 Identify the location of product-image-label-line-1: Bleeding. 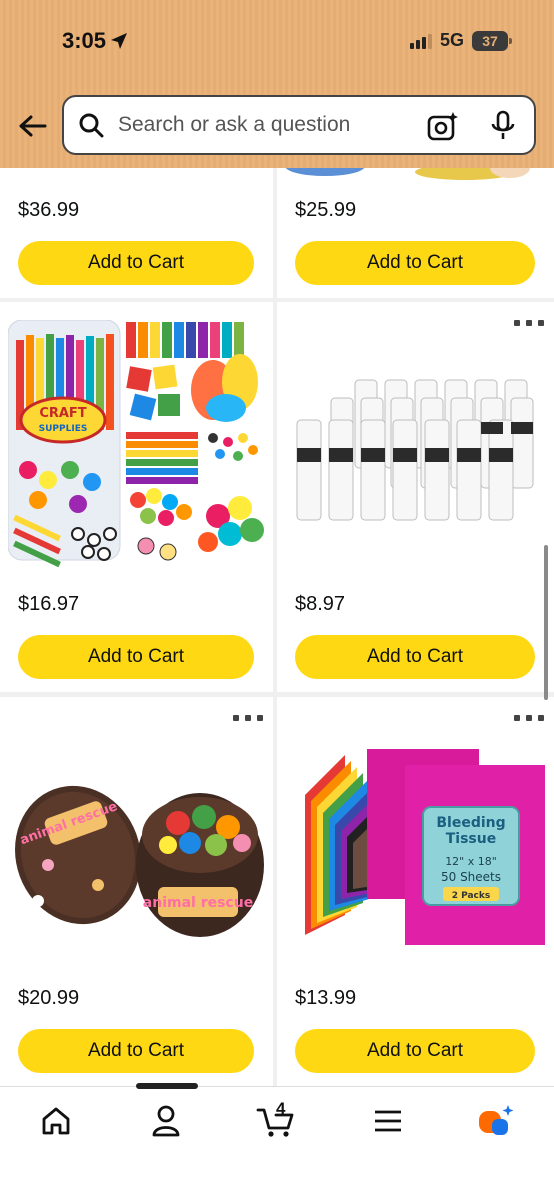
(470, 823).